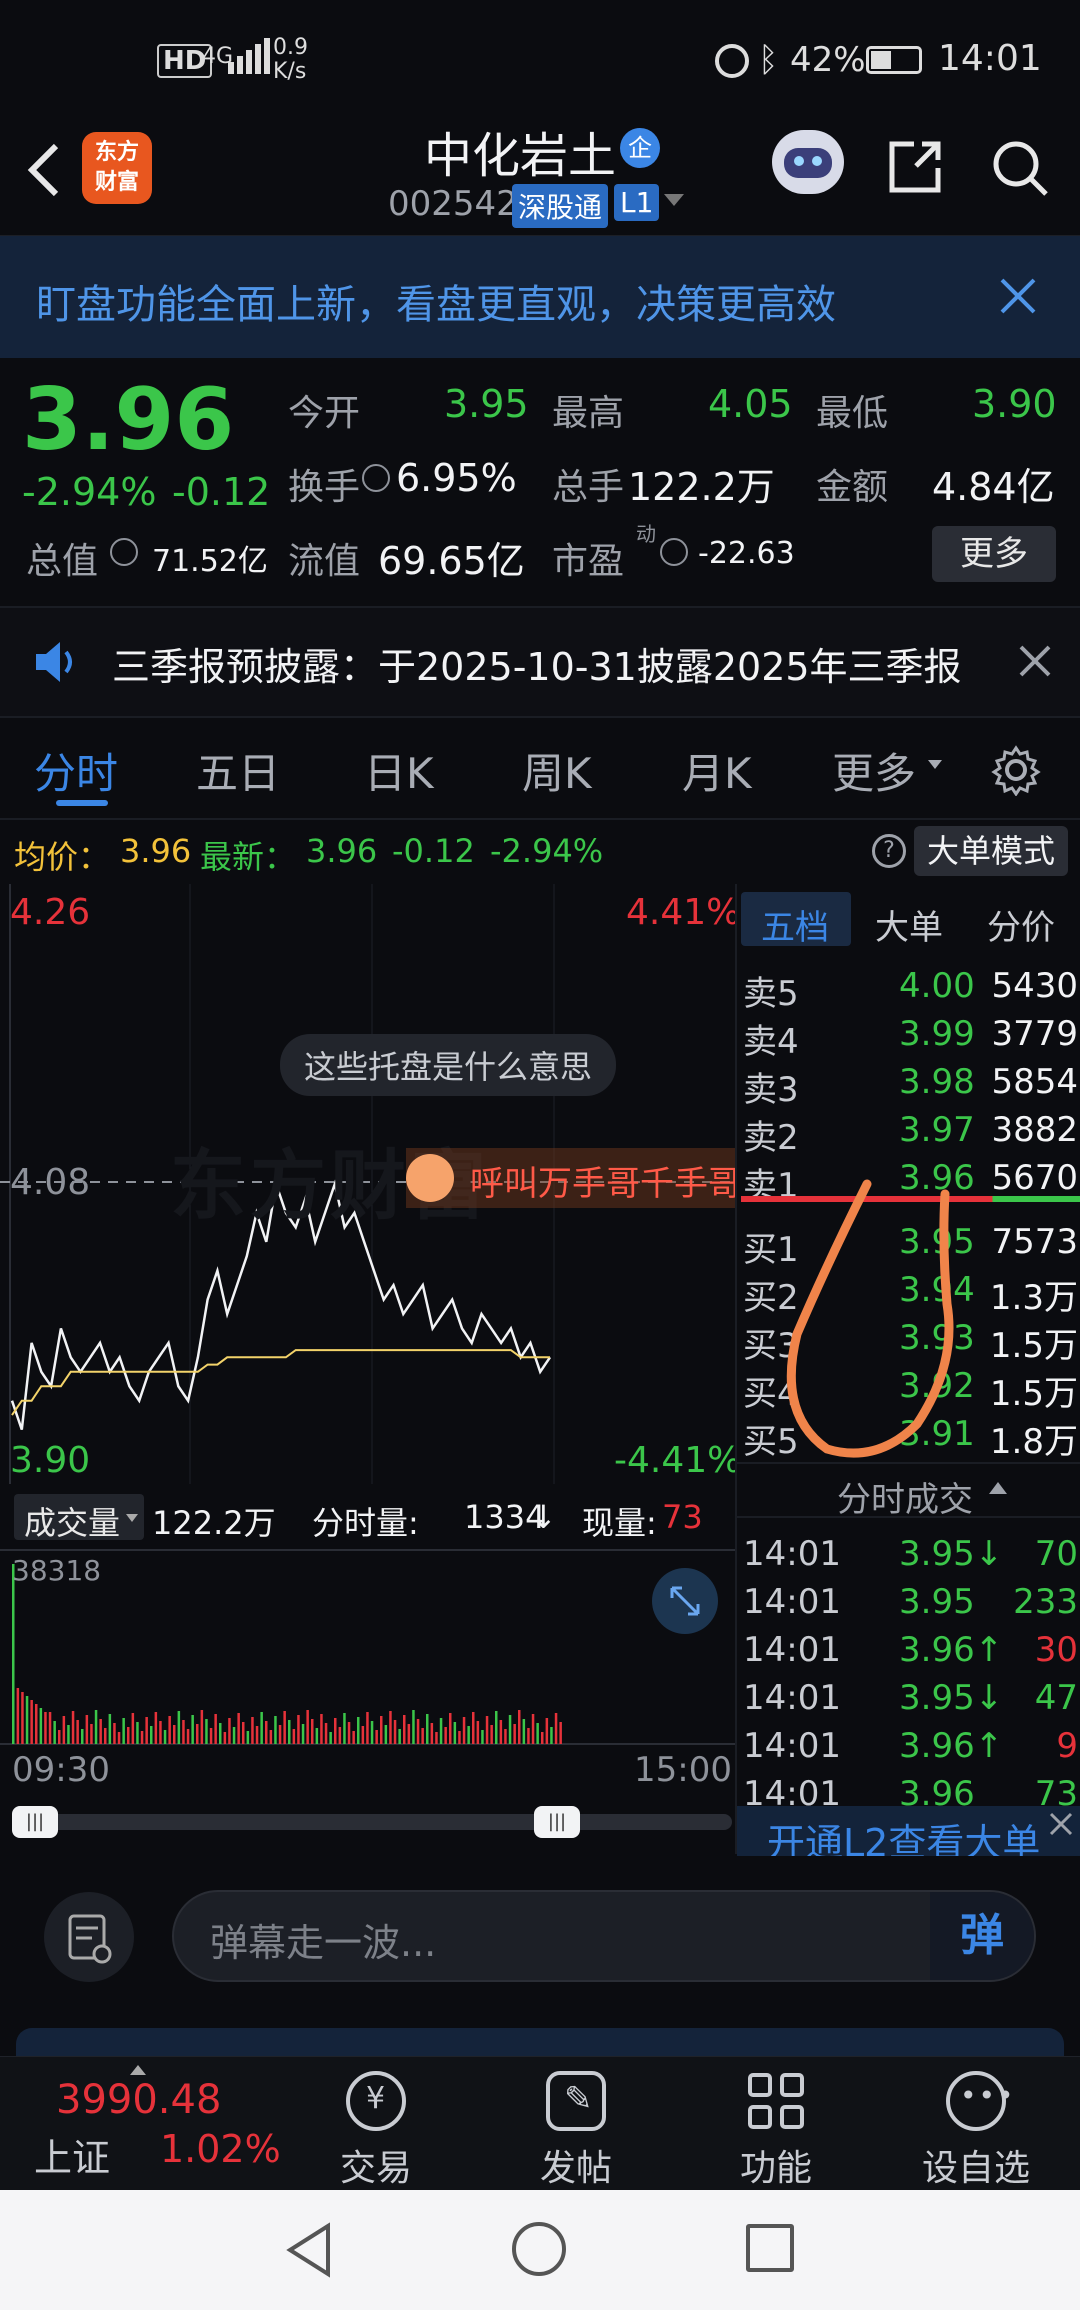 This screenshot has width=1080, height=2310. I want to click on big-order-mode-button: 大单模式, so click(991, 851).